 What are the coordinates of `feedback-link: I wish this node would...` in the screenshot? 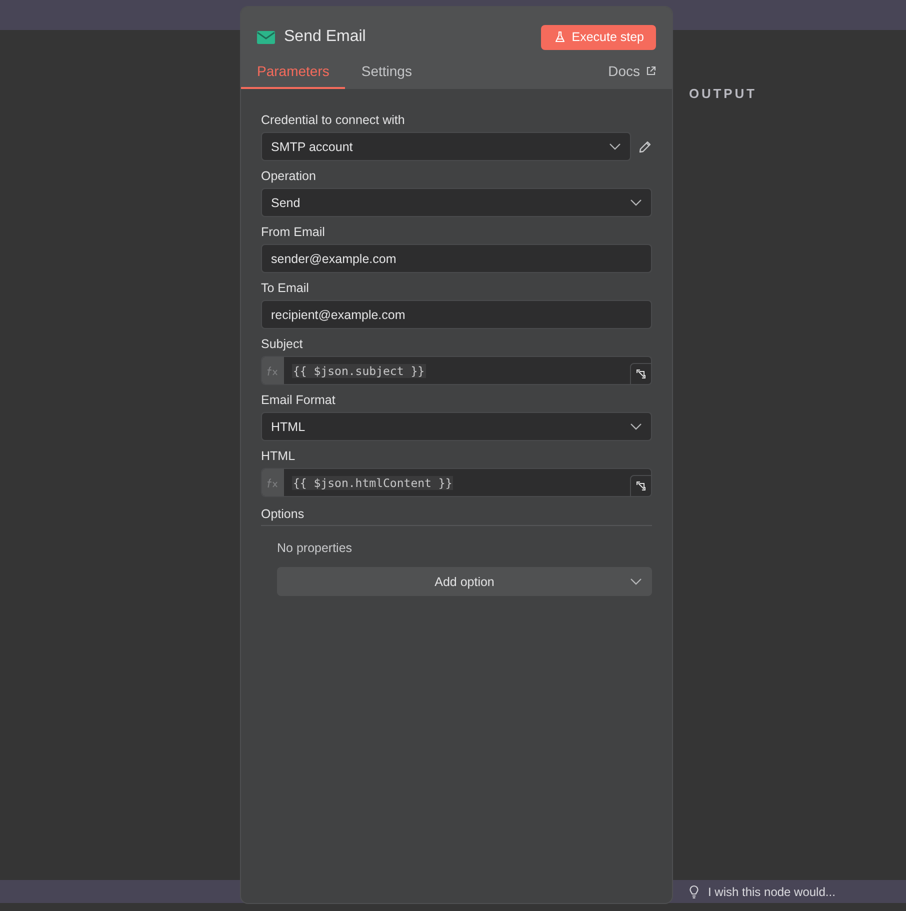 It's located at (762, 891).